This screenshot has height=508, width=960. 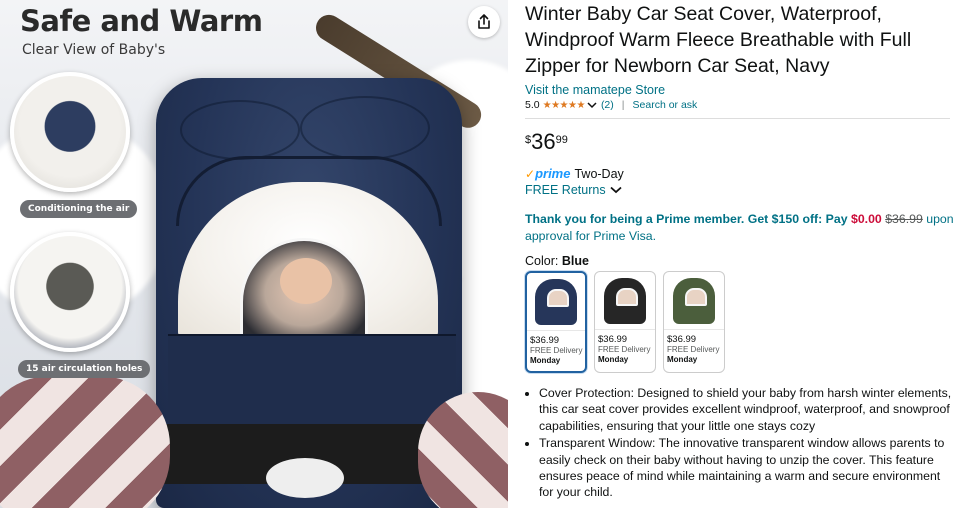 I want to click on free-returns-link: FREE Returns, so click(x=573, y=190).